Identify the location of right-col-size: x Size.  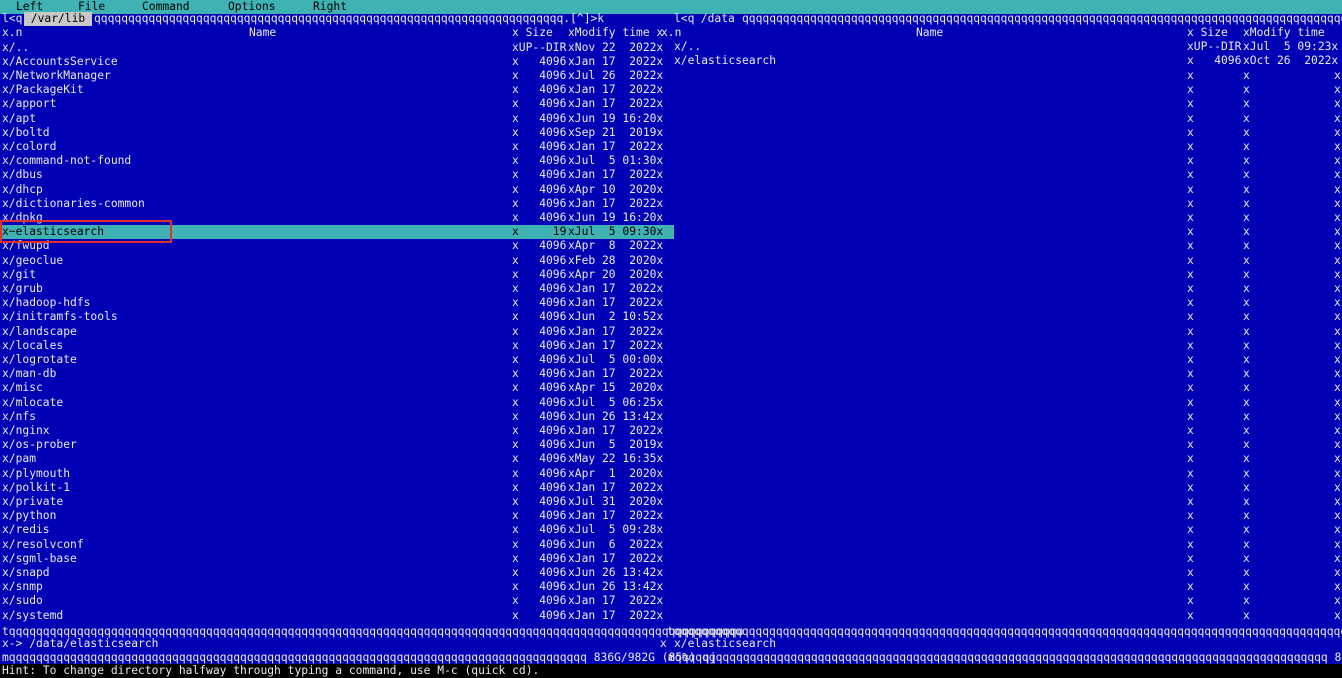
(1207, 33).